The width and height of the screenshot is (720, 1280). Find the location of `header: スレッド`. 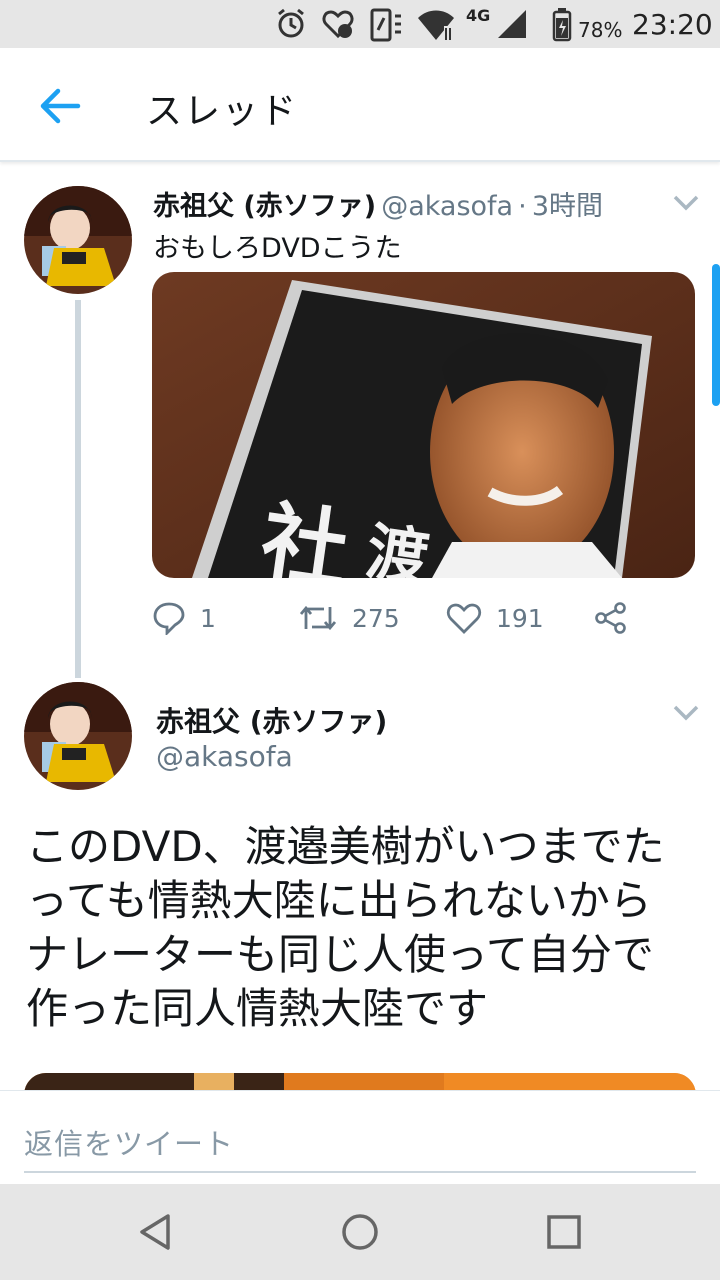

header: スレッド is located at coordinates (360, 105).